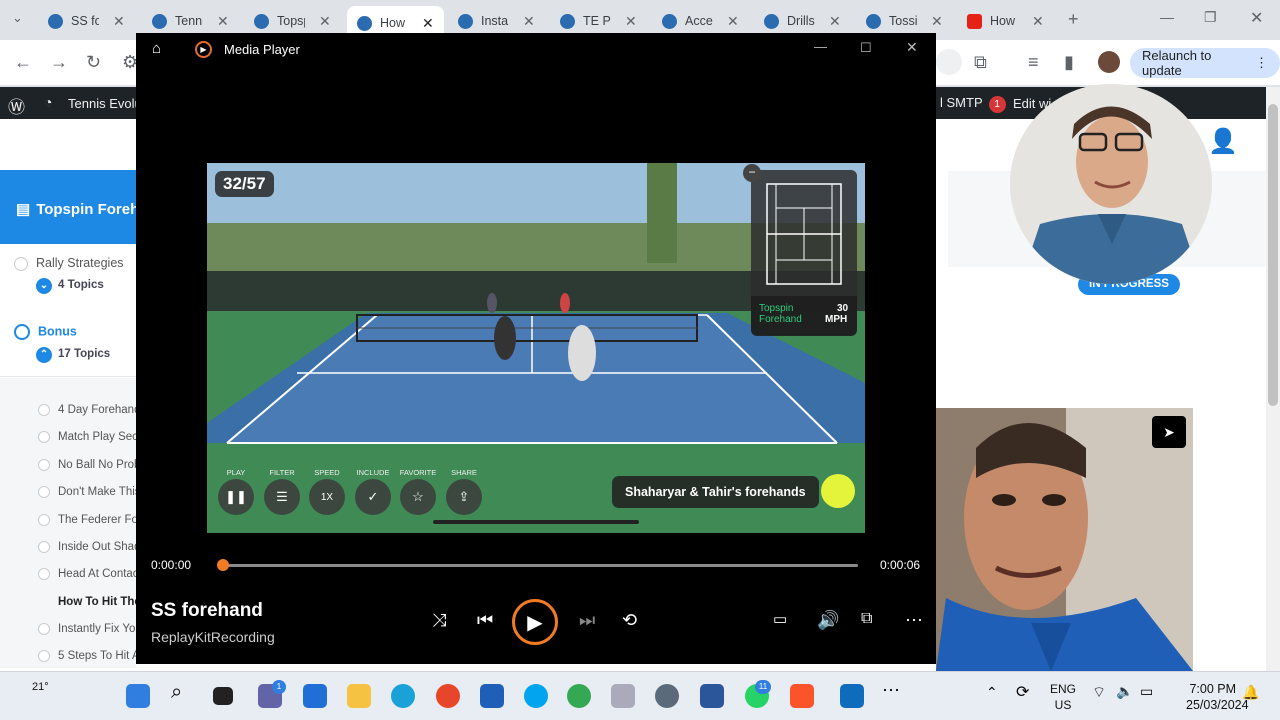 This screenshot has height=720, width=1280. Describe the element at coordinates (1033, 62) in the screenshot. I see `media-controls-icon: ≡` at that location.